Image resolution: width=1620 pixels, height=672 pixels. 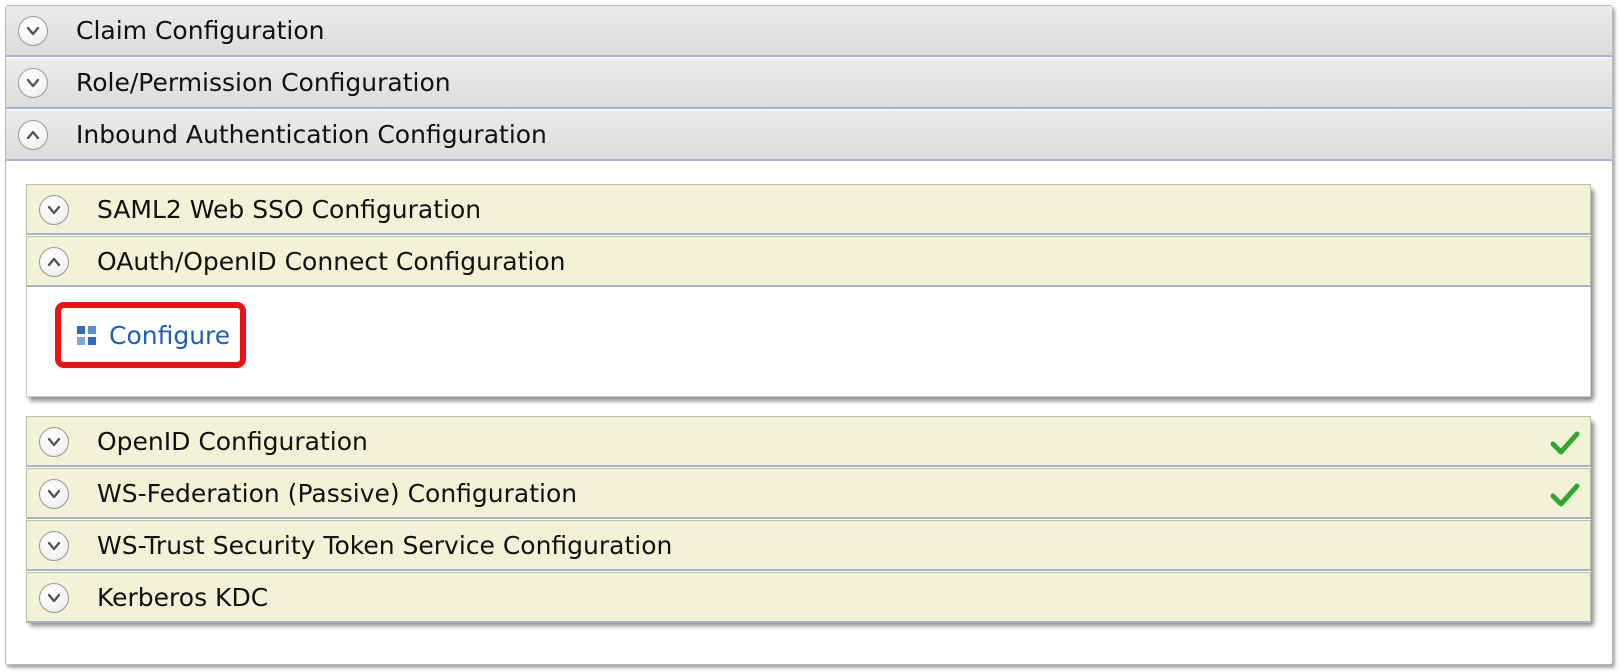 I want to click on saml2-web-sso-configuration-header: SAML2 Web SSO Configuration, so click(x=808, y=209).